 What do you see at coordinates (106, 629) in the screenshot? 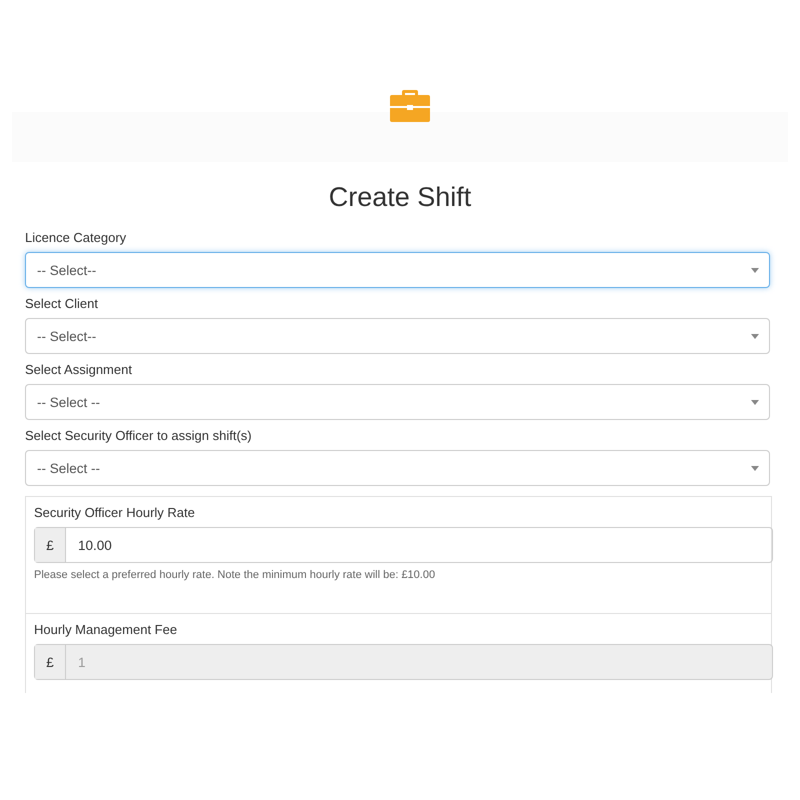
I see `field-label: Hourly Management Fee` at bounding box center [106, 629].